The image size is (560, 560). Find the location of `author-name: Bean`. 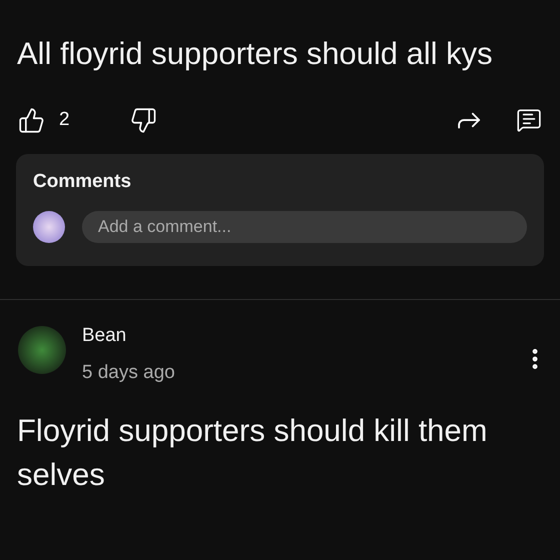

author-name: Bean is located at coordinates (128, 336).